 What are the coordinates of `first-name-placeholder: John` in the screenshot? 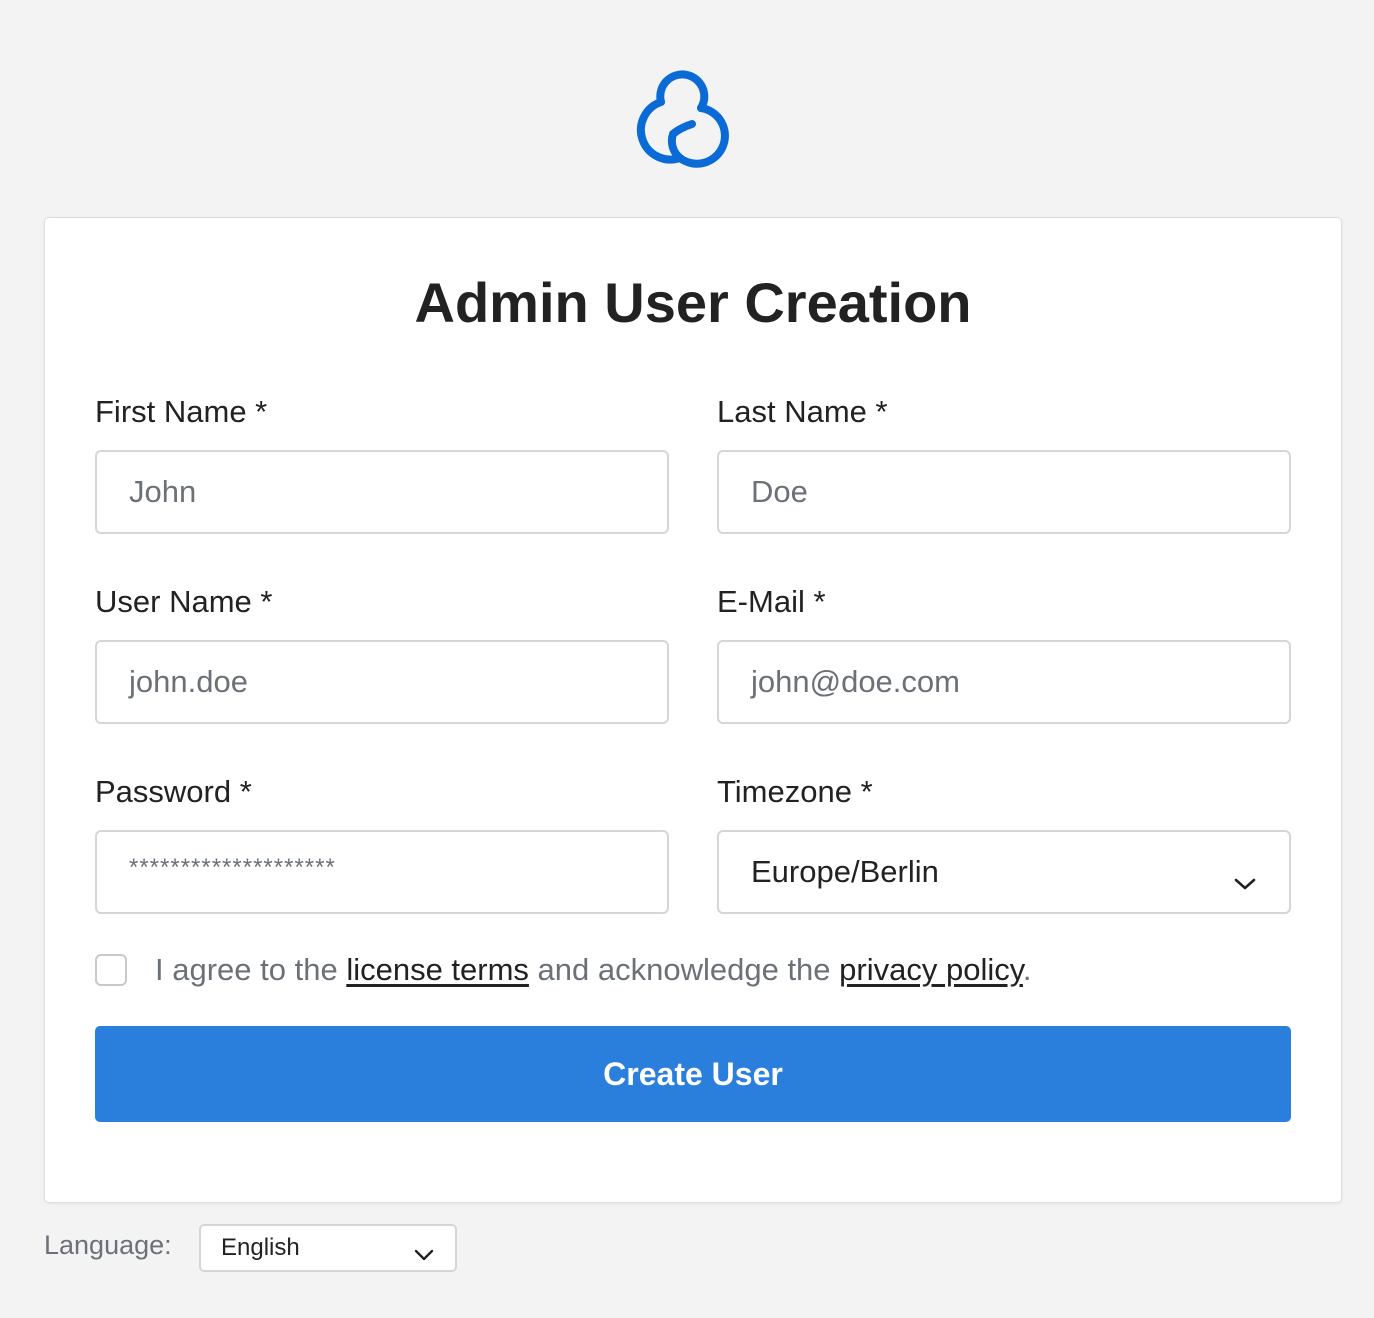 It's located at (163, 491).